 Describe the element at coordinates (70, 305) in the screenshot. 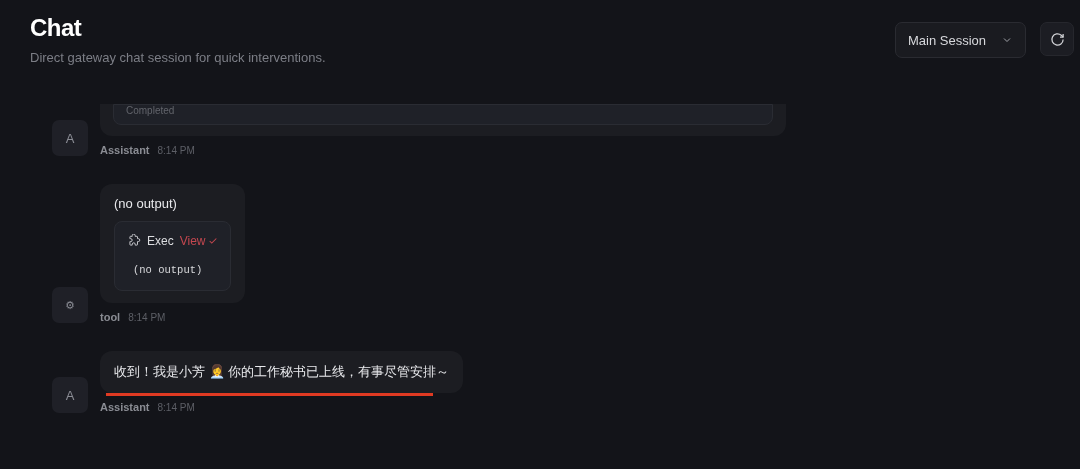

I see `avatar: ⚙` at that location.